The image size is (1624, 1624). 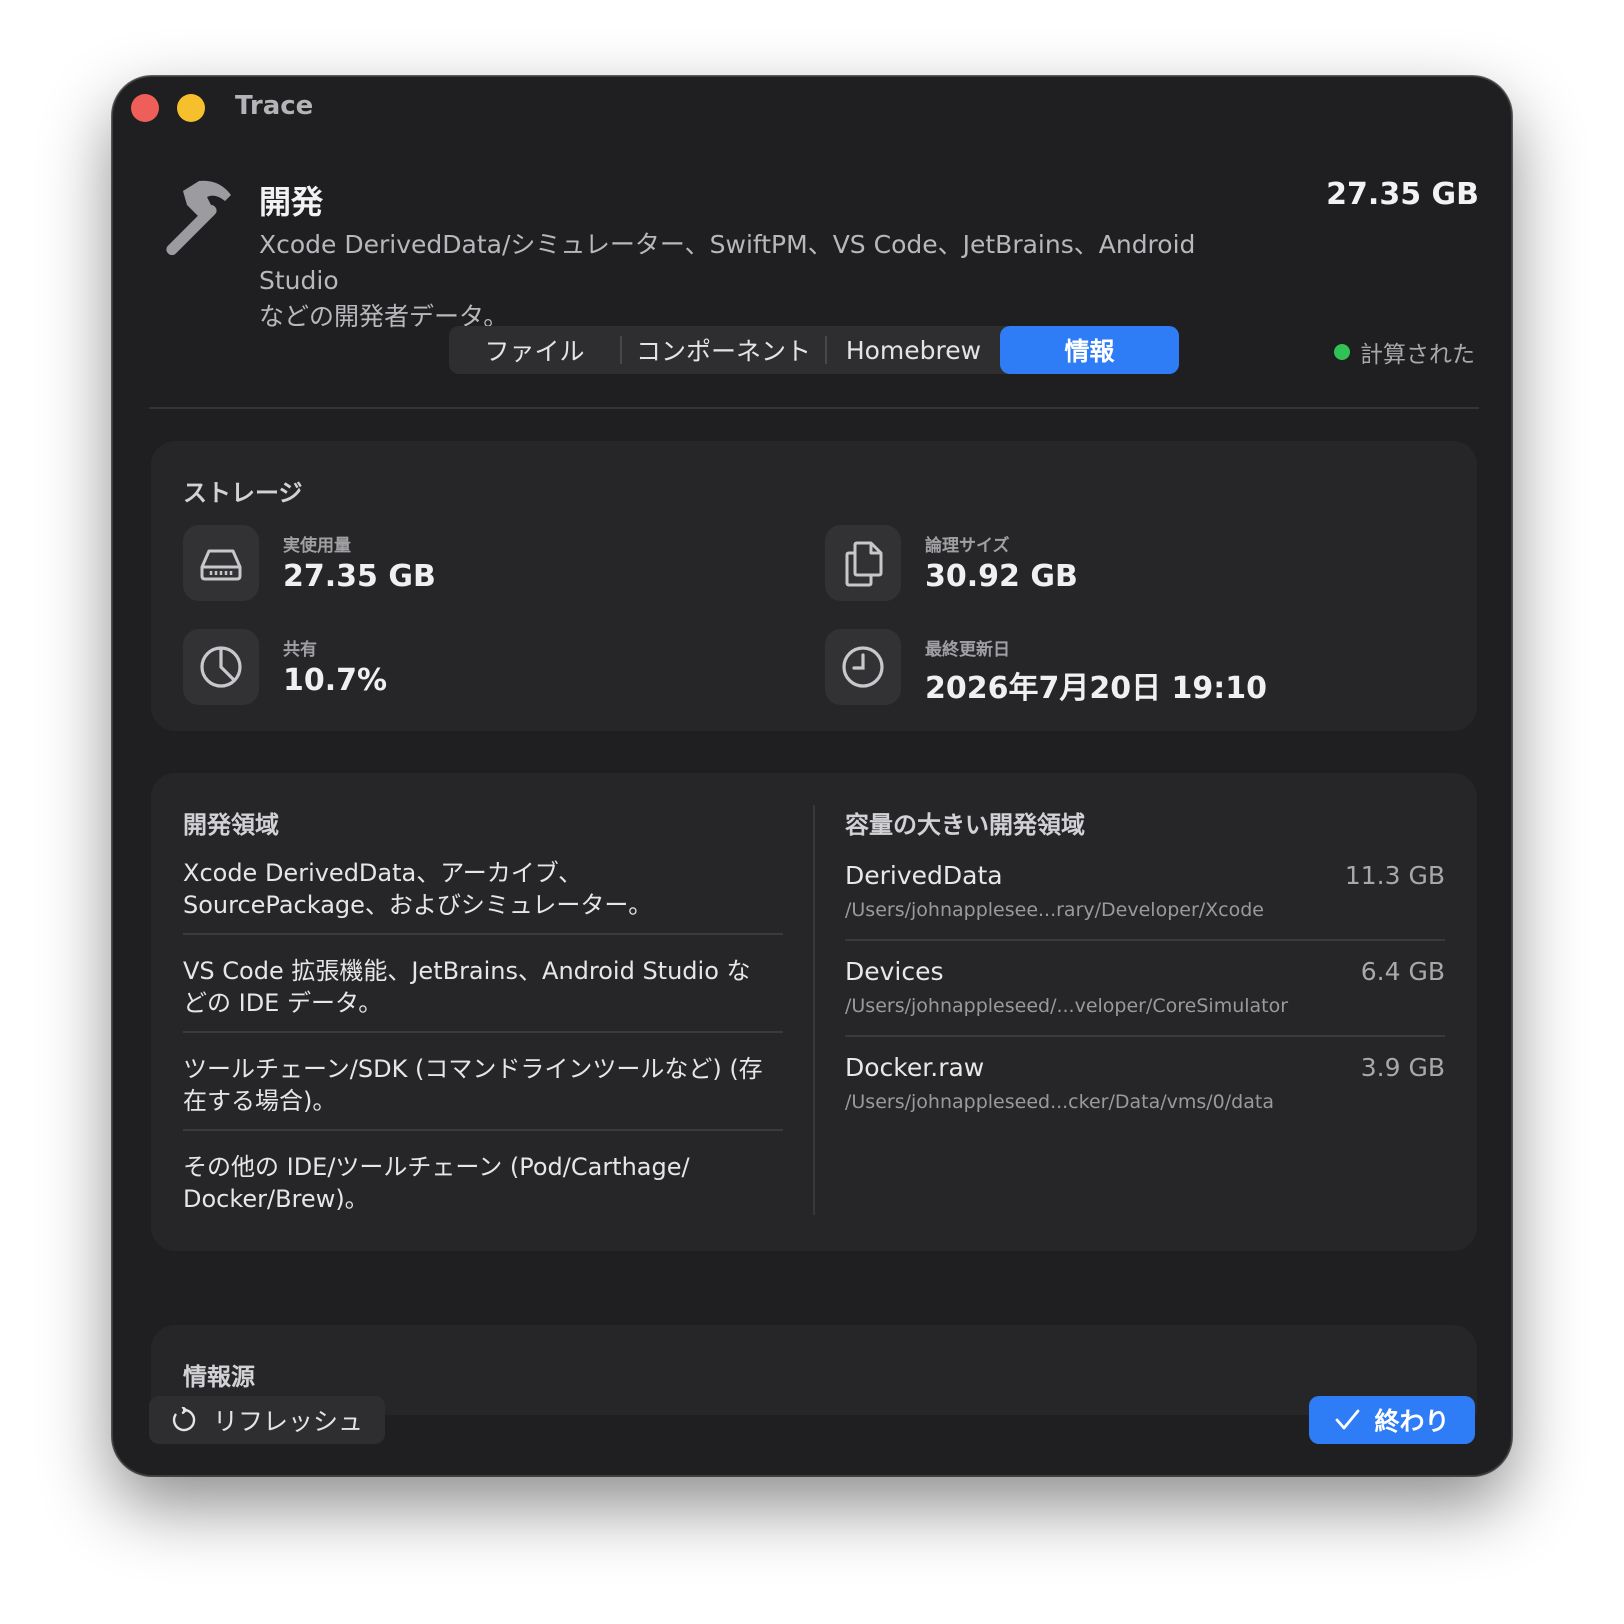 What do you see at coordinates (359, 576) in the screenshot?
I see `stat-value: 27.35 GB` at bounding box center [359, 576].